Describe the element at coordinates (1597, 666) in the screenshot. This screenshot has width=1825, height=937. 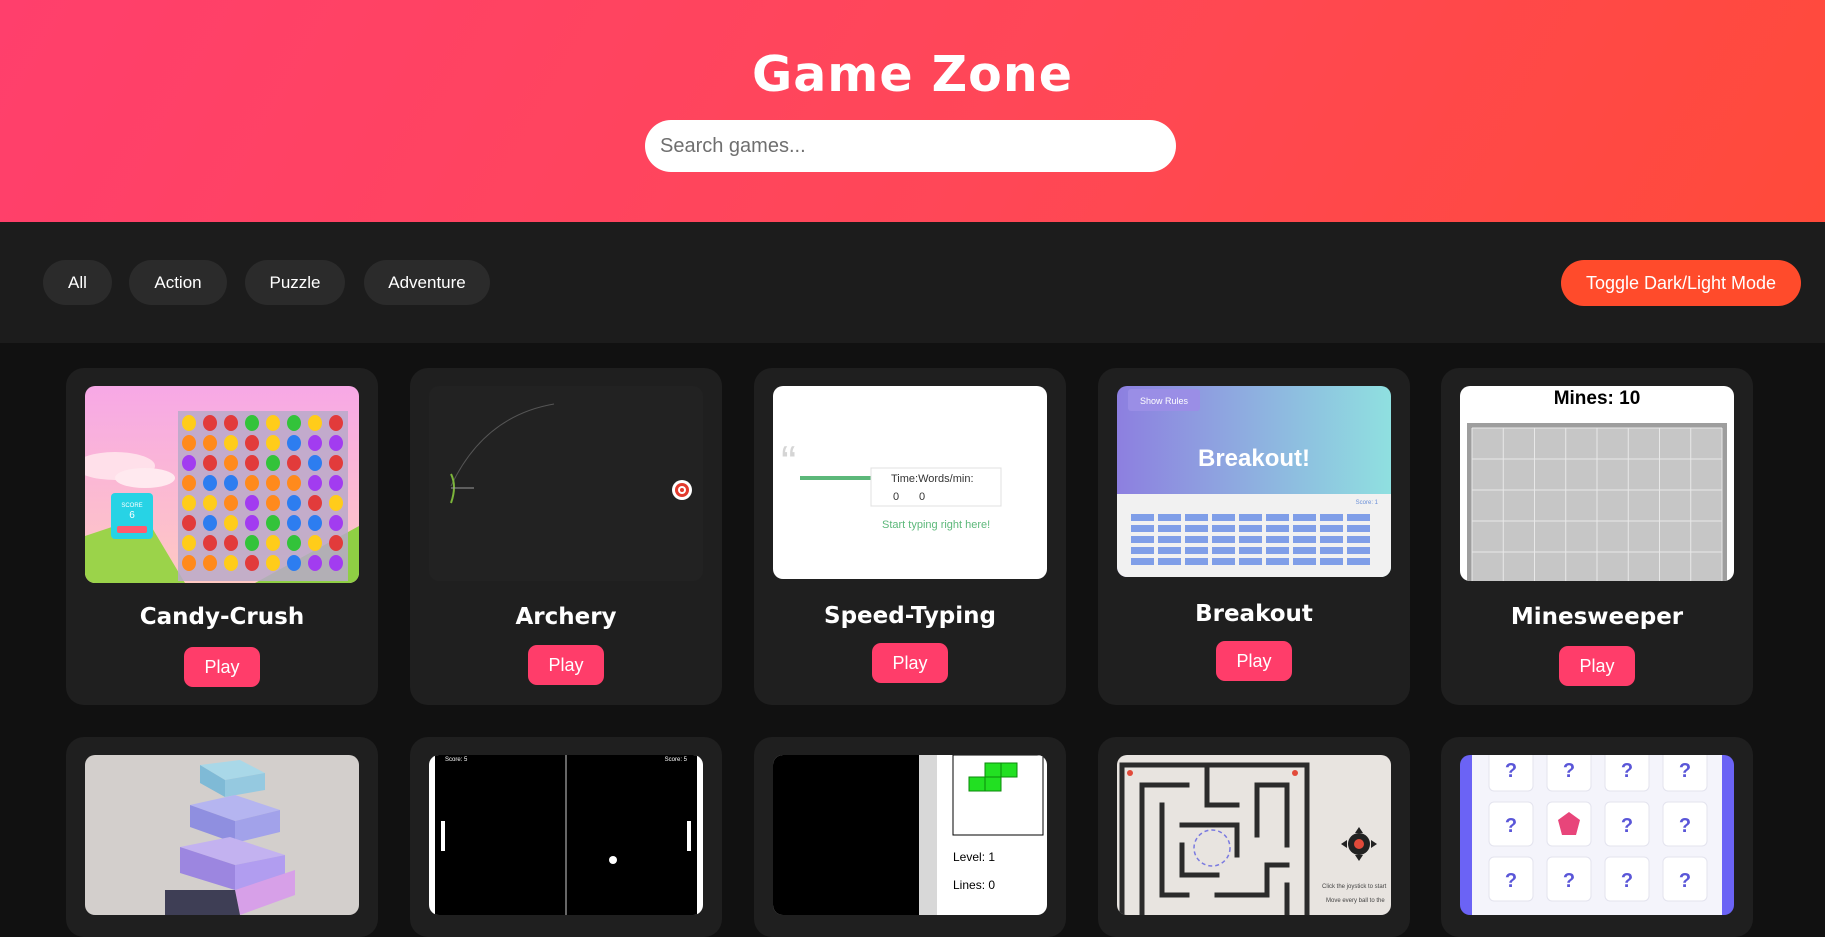
I see `play-button-minesweeper: Play` at that location.